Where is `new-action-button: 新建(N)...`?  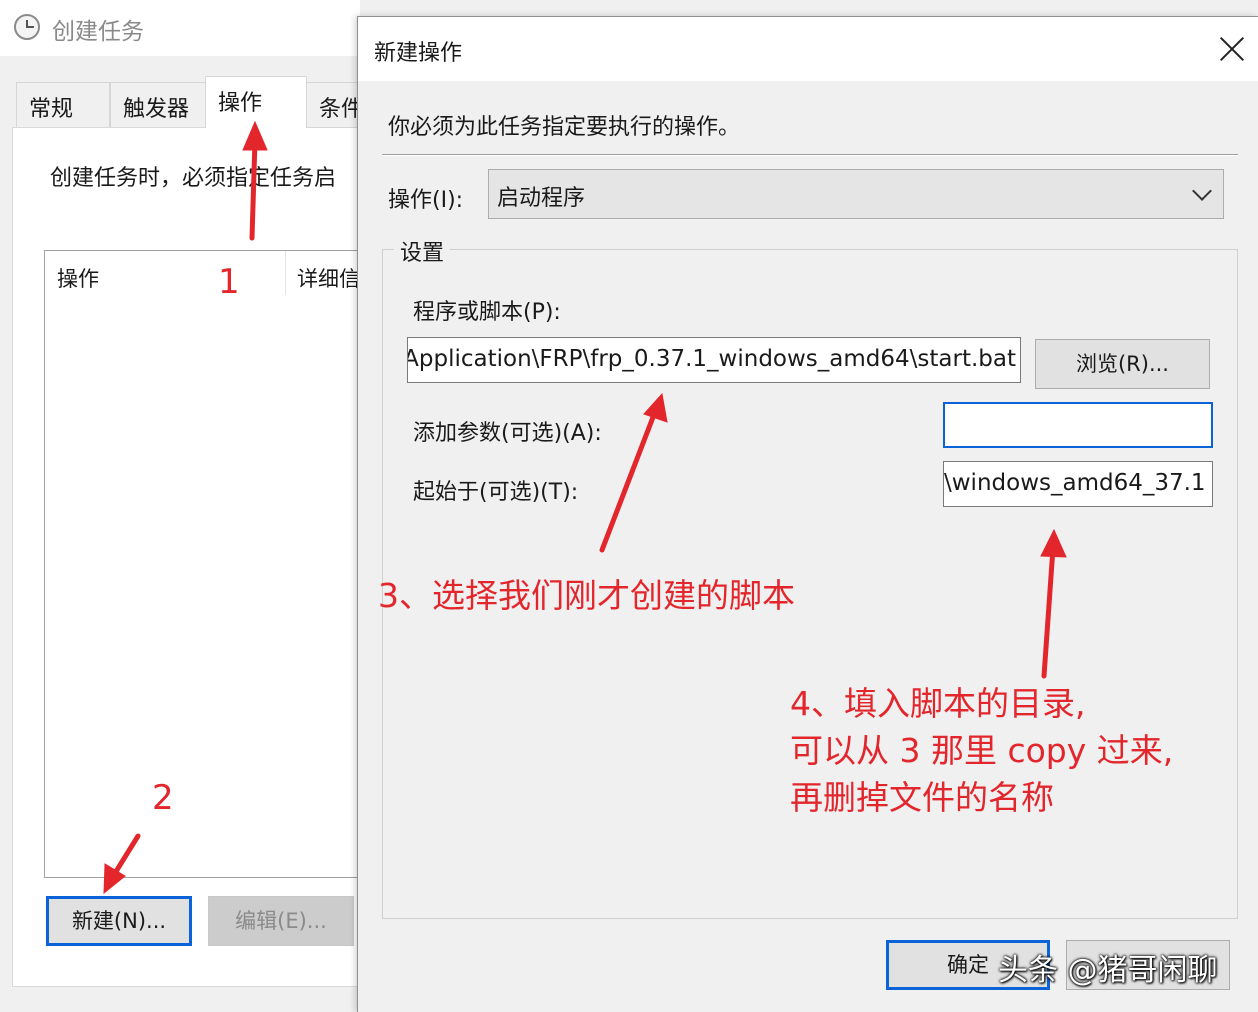
new-action-button: 新建(N)... is located at coordinates (119, 921).